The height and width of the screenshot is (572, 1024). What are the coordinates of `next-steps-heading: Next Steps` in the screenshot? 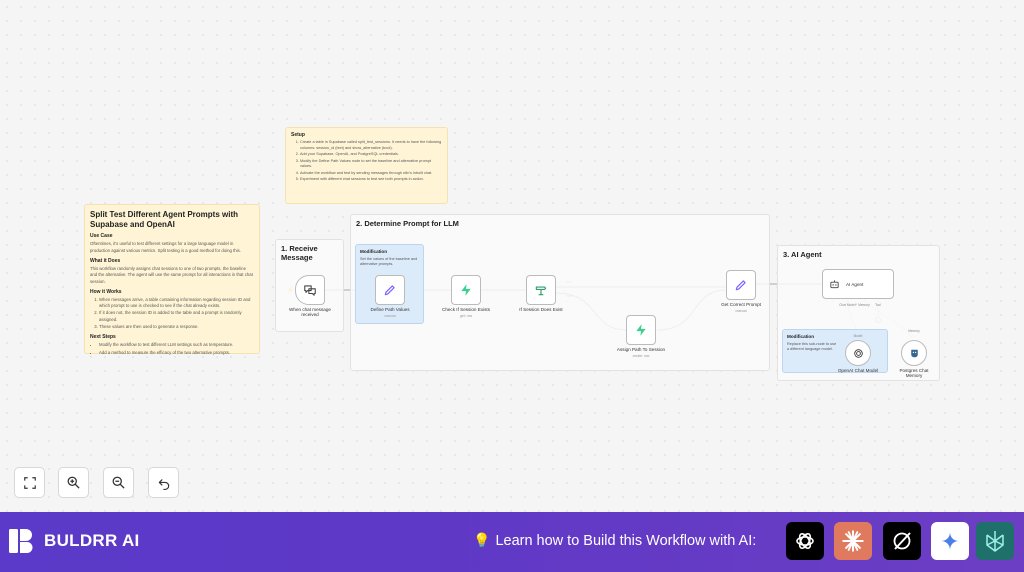 It's located at (103, 337).